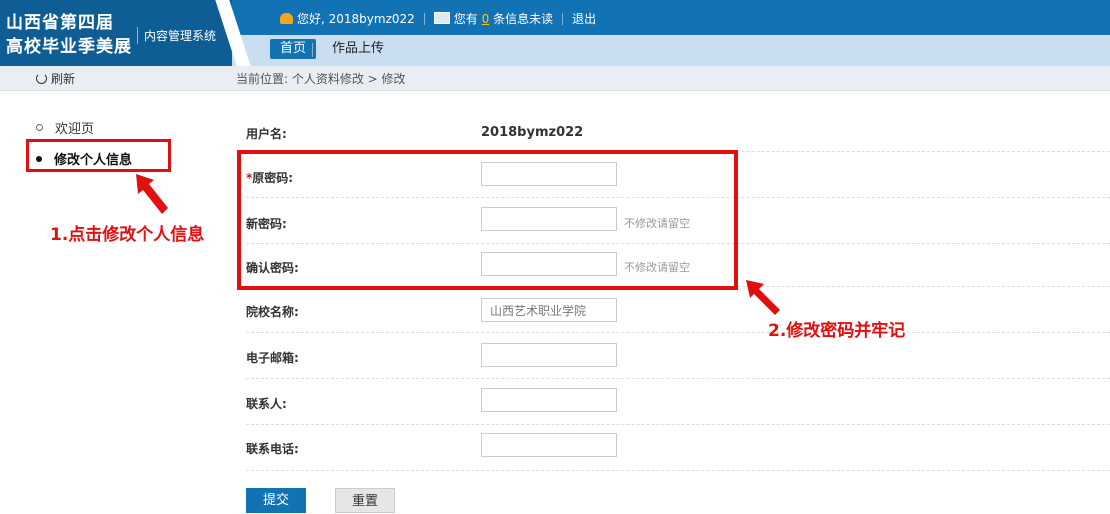 The image size is (1110, 514). What do you see at coordinates (116, 33) in the screenshot?
I see `logo-panel: 山西省第四届 高校毕业季美展 内容管理系统` at bounding box center [116, 33].